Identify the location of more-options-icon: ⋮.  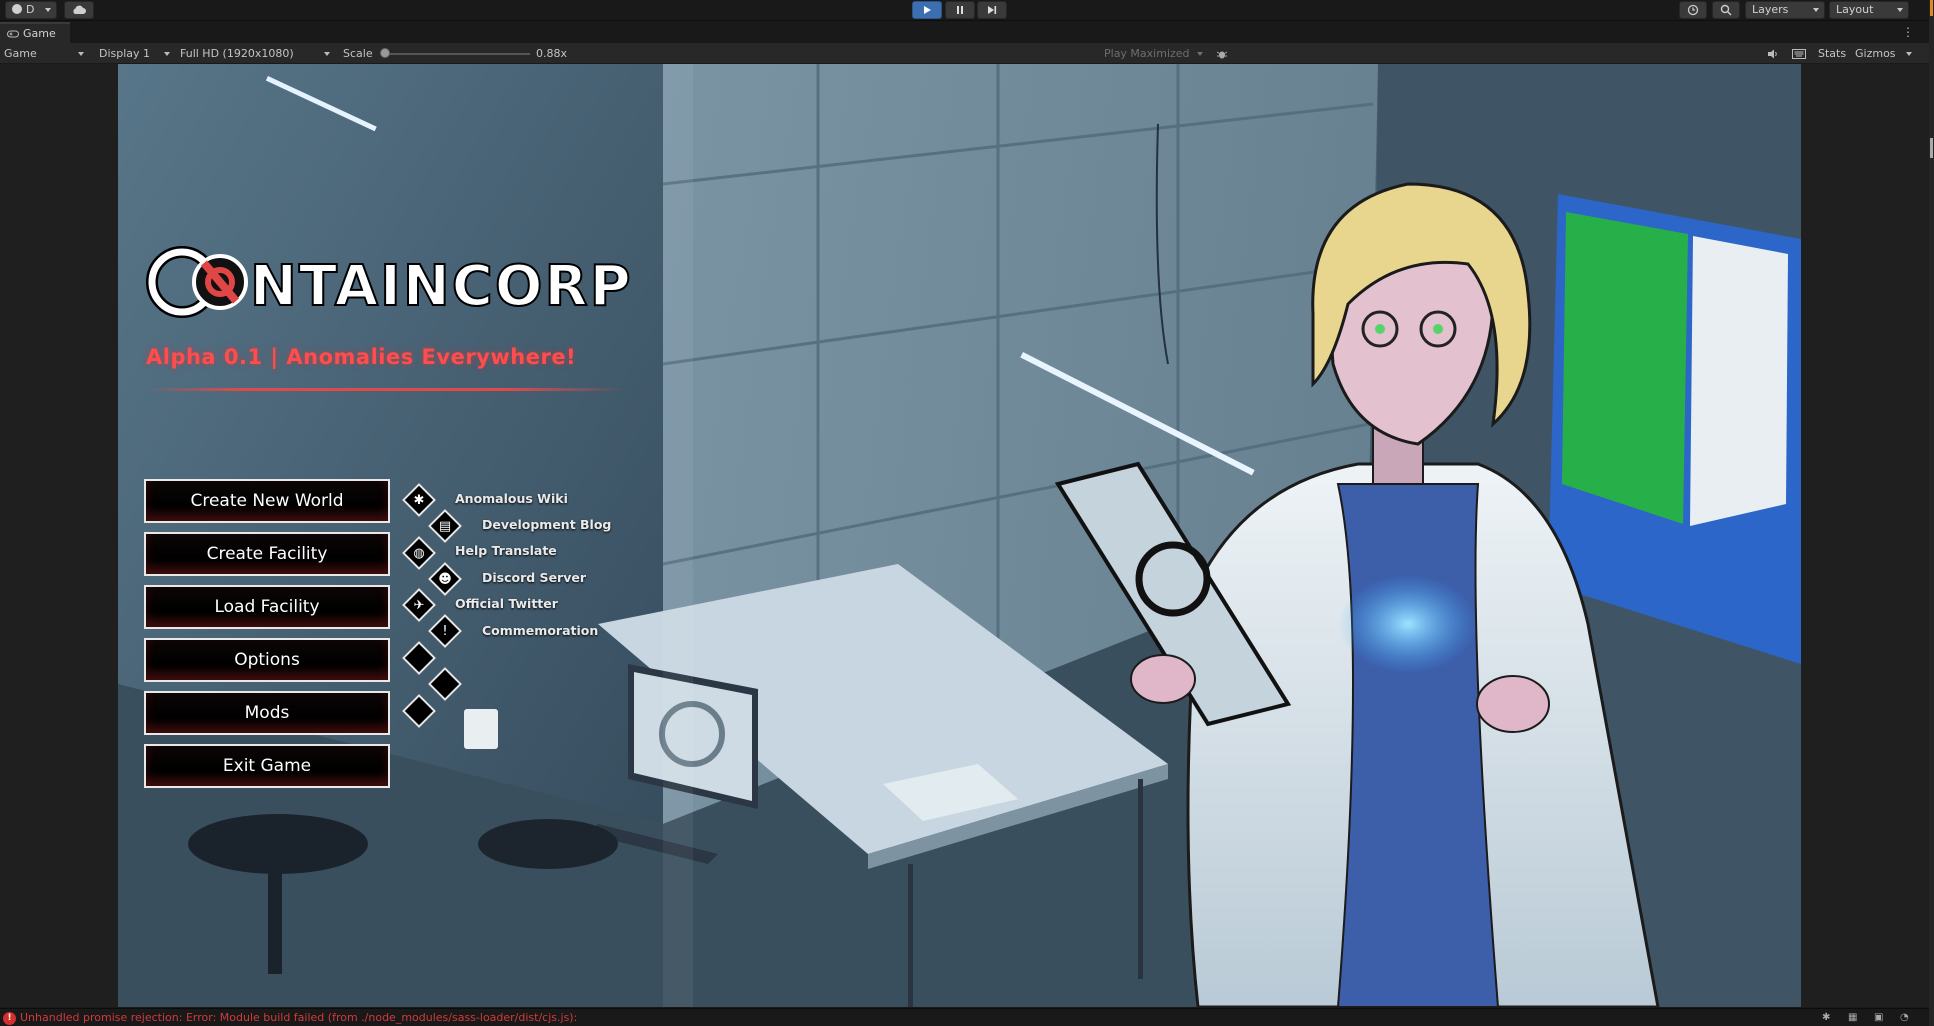
(1908, 32).